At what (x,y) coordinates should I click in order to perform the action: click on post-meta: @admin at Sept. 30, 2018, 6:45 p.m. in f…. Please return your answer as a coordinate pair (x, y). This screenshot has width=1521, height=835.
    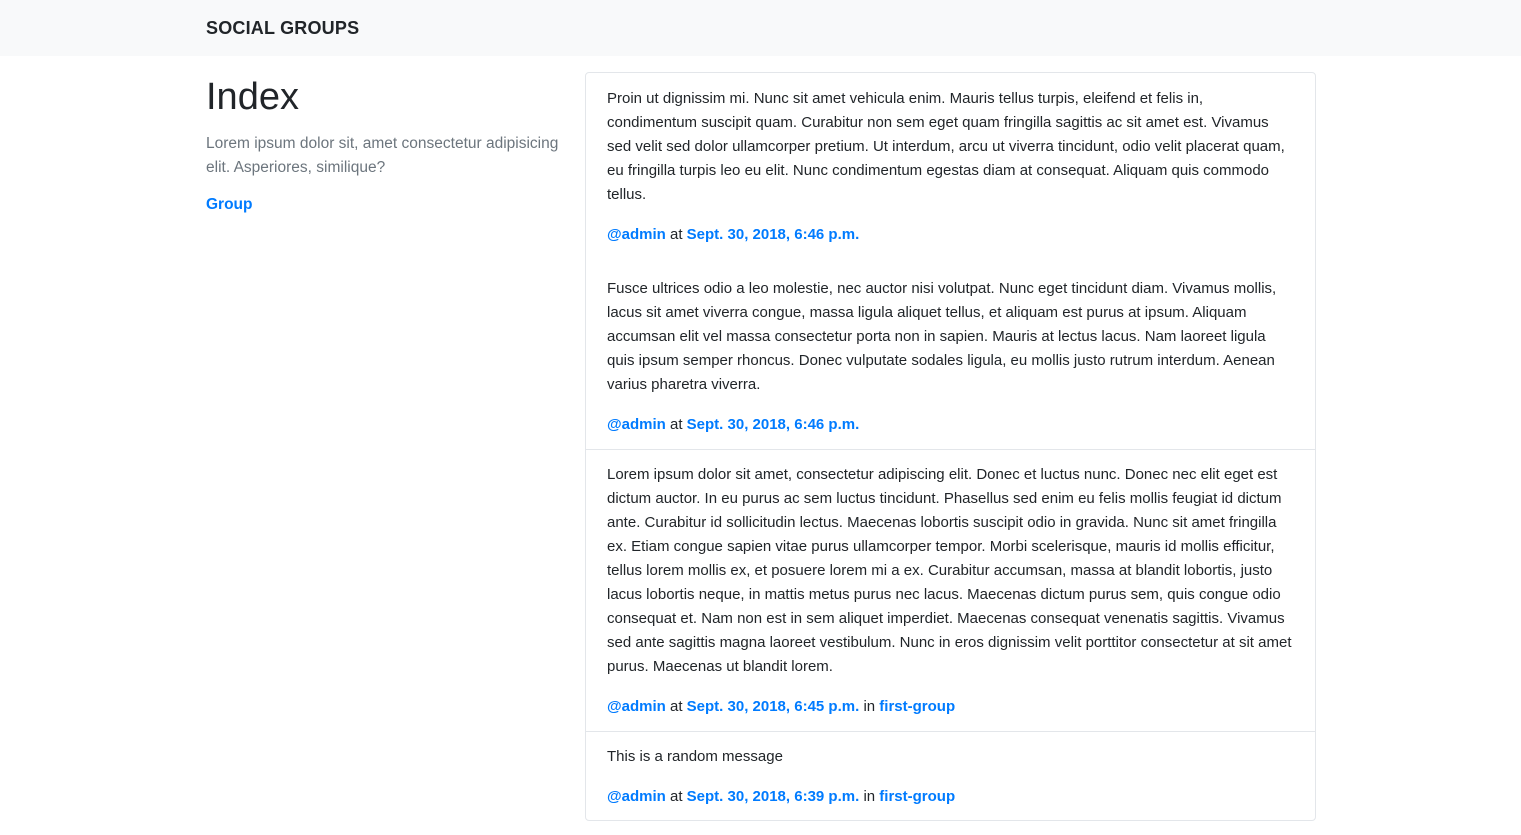
    Looking at the image, I should click on (950, 707).